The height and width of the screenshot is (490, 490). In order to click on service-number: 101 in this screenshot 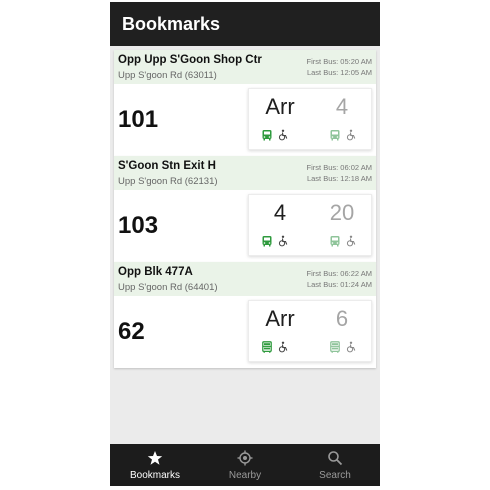, I will do `click(138, 119)`.